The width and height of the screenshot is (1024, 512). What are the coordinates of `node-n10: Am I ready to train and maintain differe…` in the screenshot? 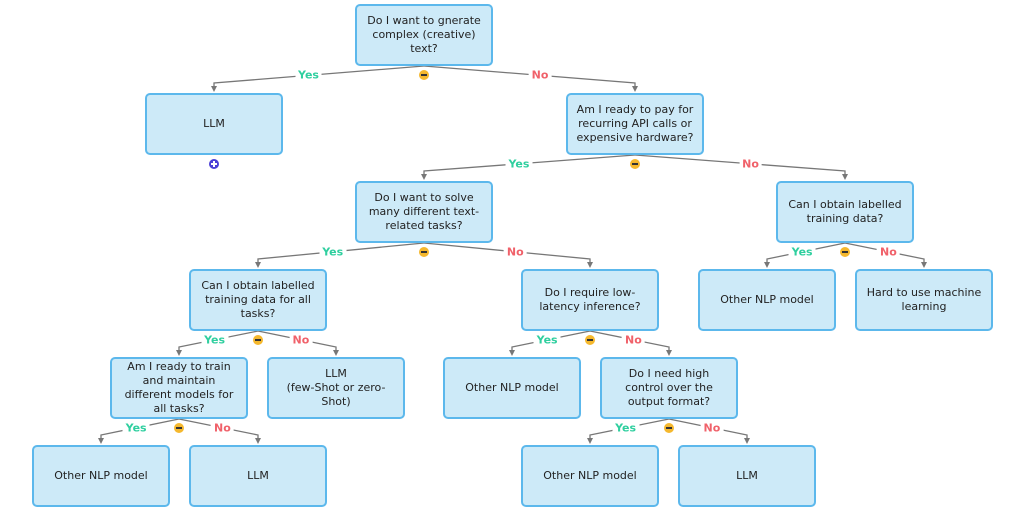 It's located at (179, 388).